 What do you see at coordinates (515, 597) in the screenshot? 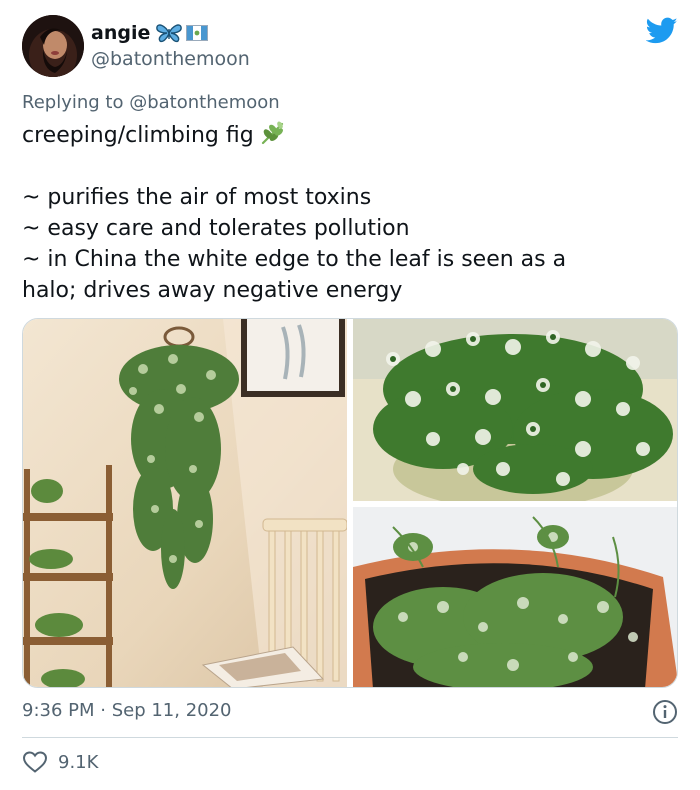
I see `potted-fig-photo` at bounding box center [515, 597].